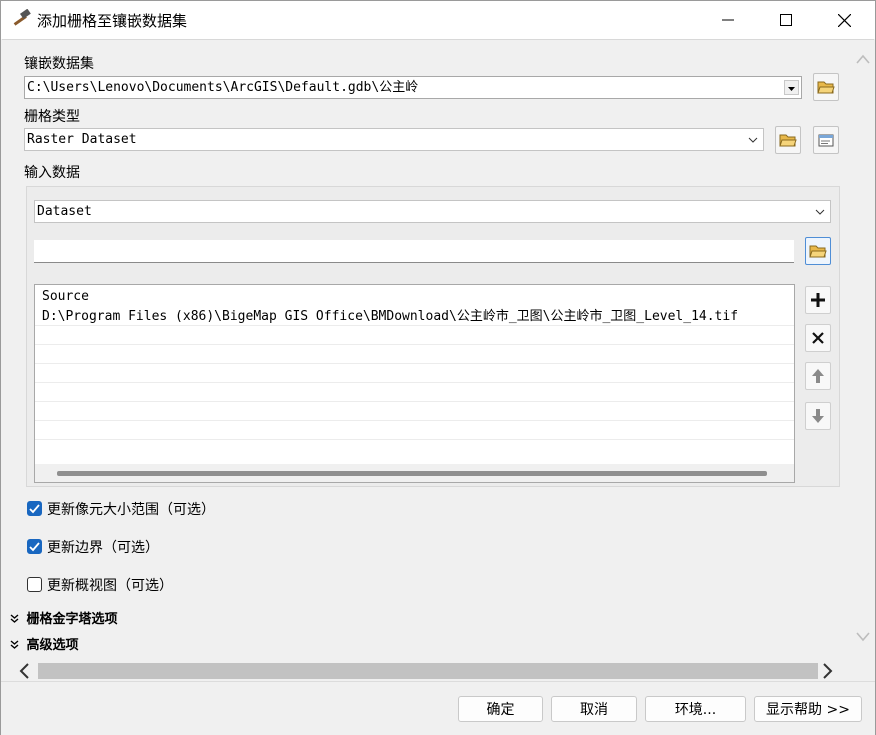 Image resolution: width=876 pixels, height=735 pixels. Describe the element at coordinates (863, 59) in the screenshot. I see `chevron-up-icon` at that location.